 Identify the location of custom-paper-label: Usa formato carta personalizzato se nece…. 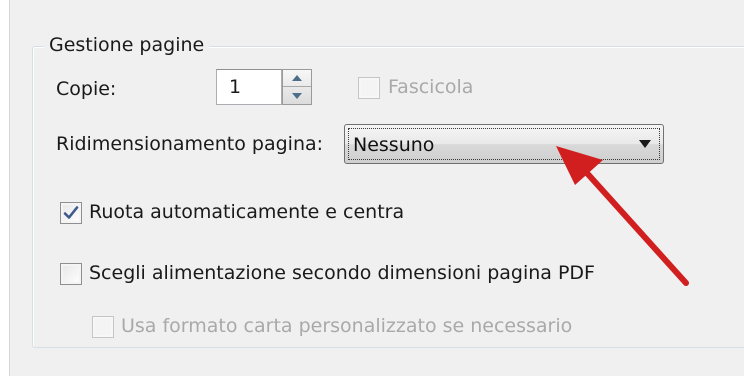
(347, 326).